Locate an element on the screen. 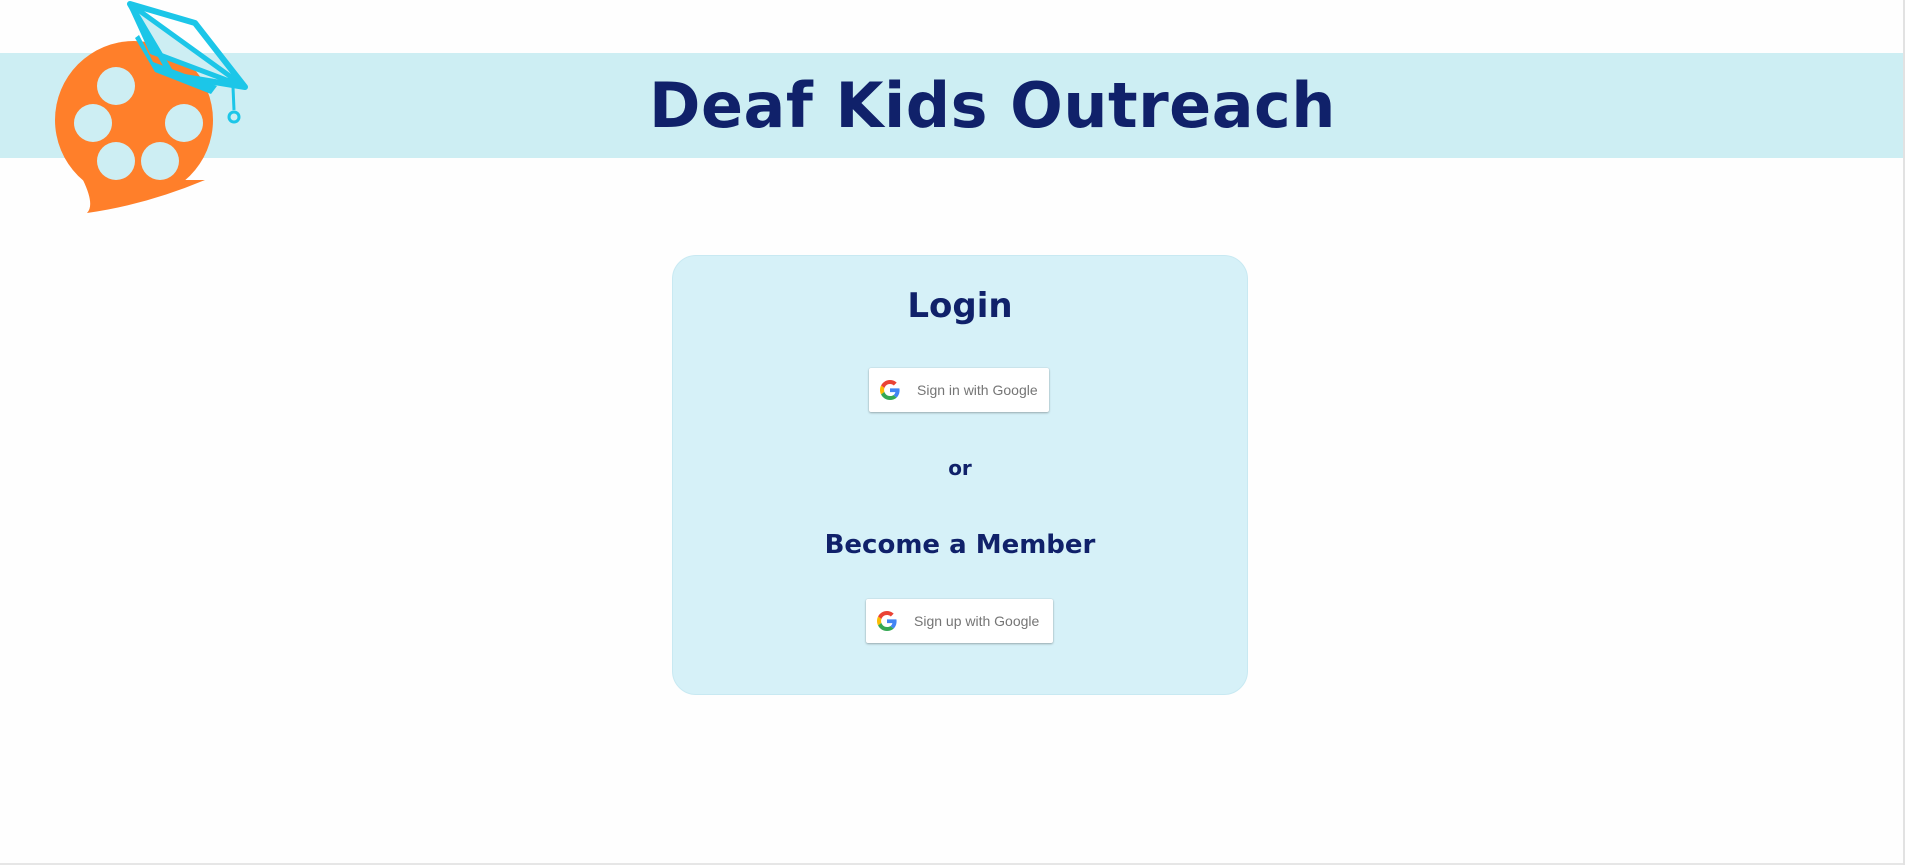  become-member-heading: Become a Member is located at coordinates (960, 545).